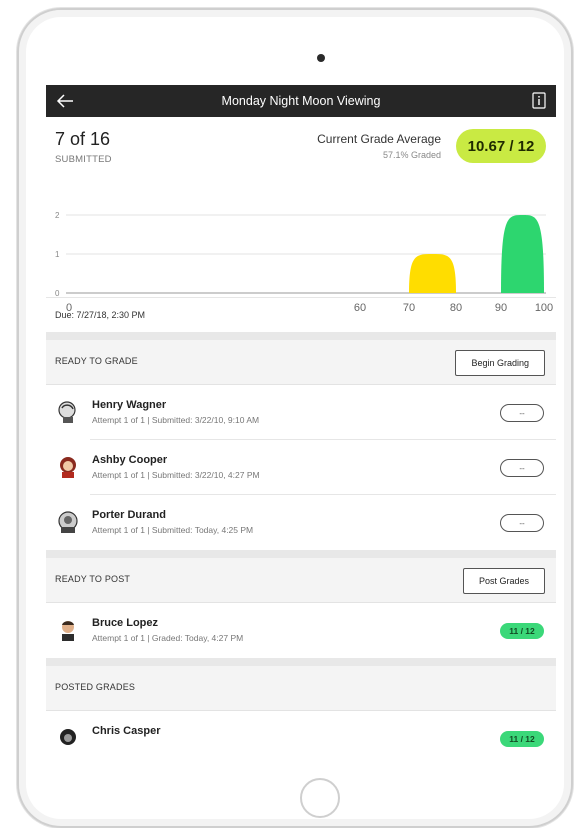  I want to click on x-tick-label: 100, so click(544, 307).